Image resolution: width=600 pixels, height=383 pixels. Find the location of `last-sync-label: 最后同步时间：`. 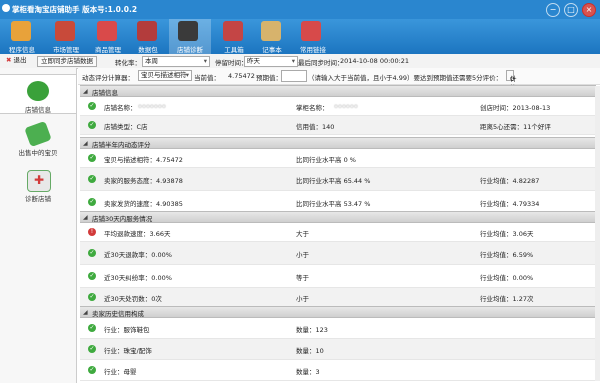

last-sync-label: 最后同步时间： is located at coordinates (321, 63).